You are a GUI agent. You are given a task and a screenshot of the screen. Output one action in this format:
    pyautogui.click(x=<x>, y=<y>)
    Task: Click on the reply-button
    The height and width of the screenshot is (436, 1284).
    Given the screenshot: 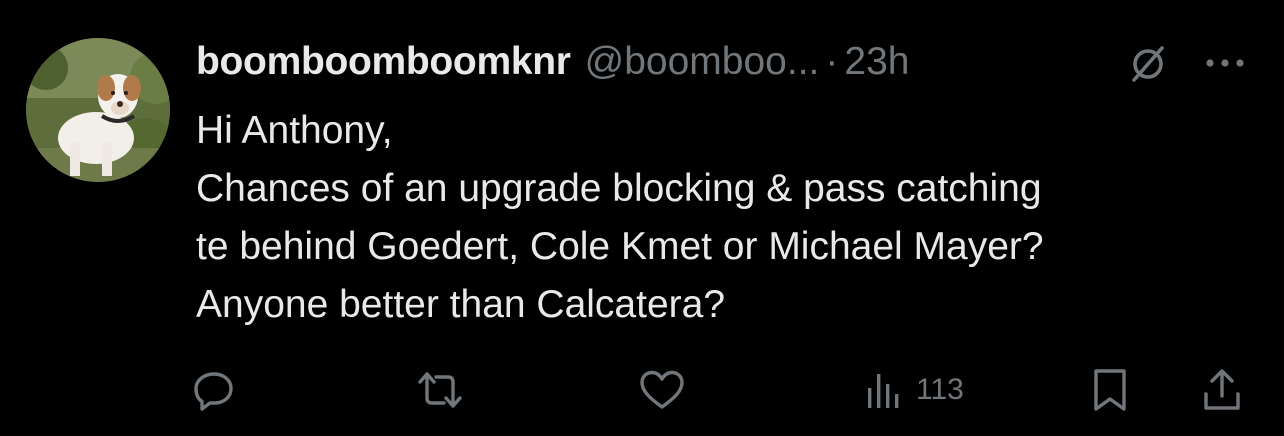 What is the action you would take?
    pyautogui.click(x=214, y=390)
    